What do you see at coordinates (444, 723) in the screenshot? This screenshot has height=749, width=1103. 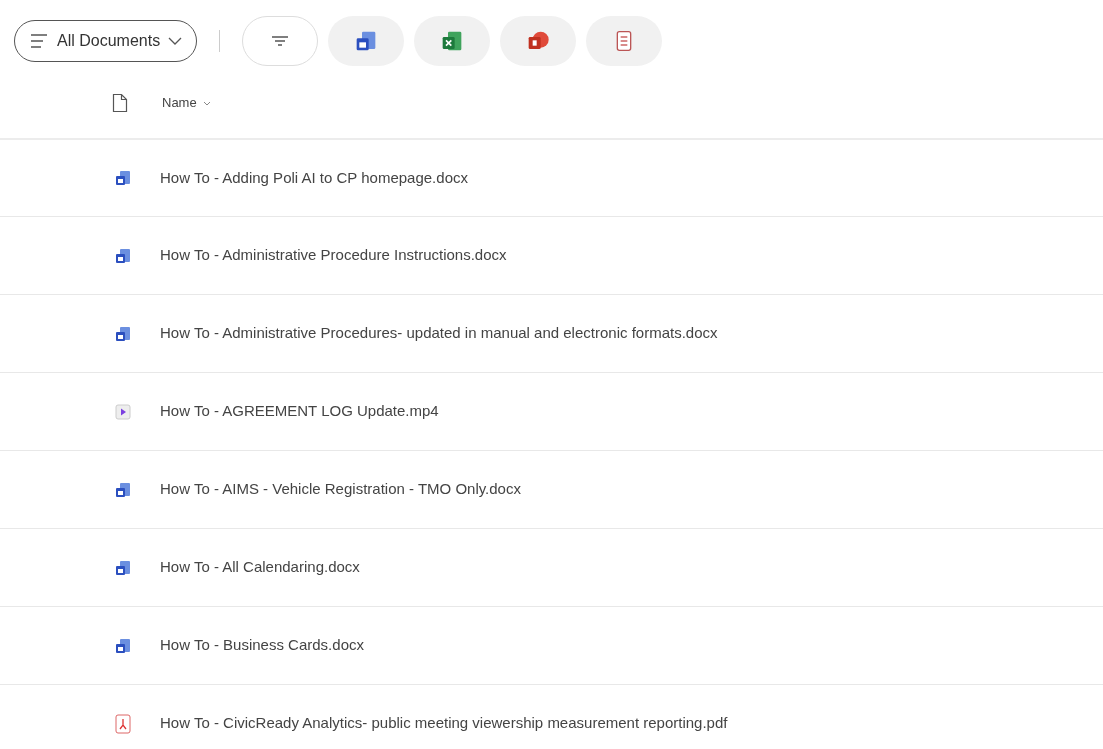 I see `file-name-link: How To - CivicReady Analytics- public meeting viewership measurement reporting.pdf` at bounding box center [444, 723].